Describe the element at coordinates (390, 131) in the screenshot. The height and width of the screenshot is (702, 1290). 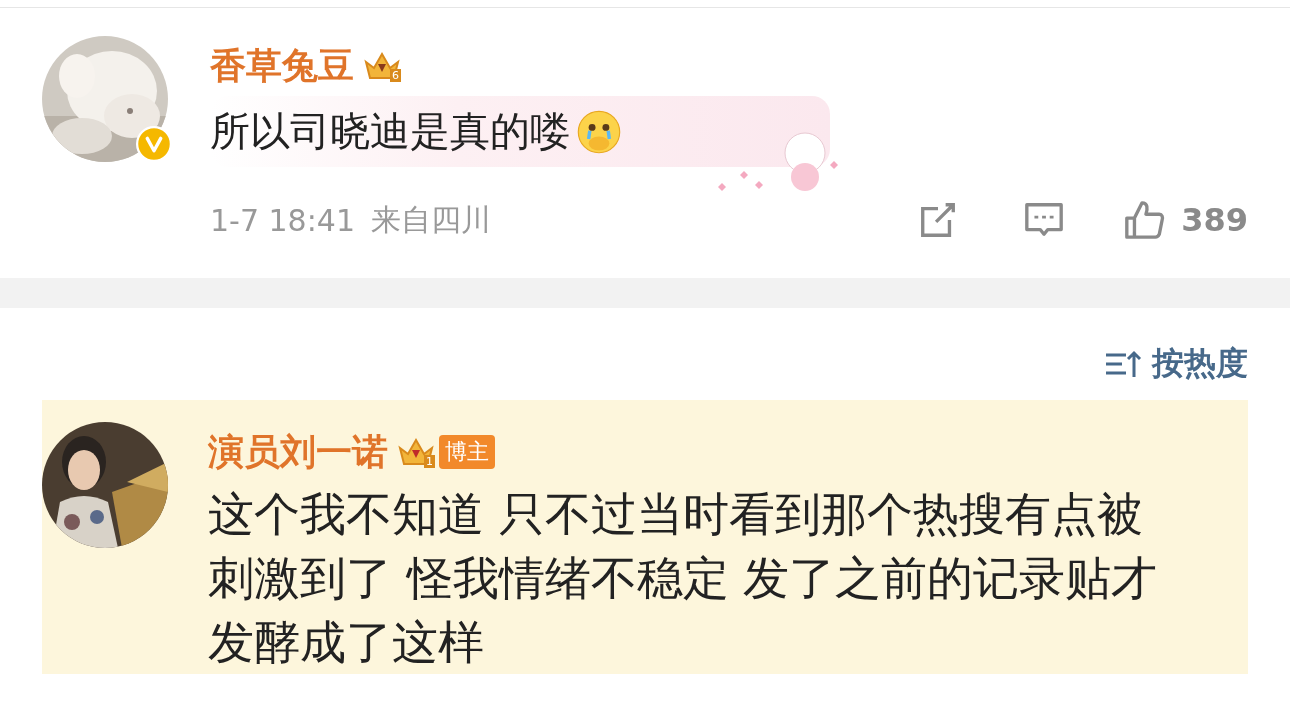
I see `comment-text: 所以司晓迪是真的喽` at that location.